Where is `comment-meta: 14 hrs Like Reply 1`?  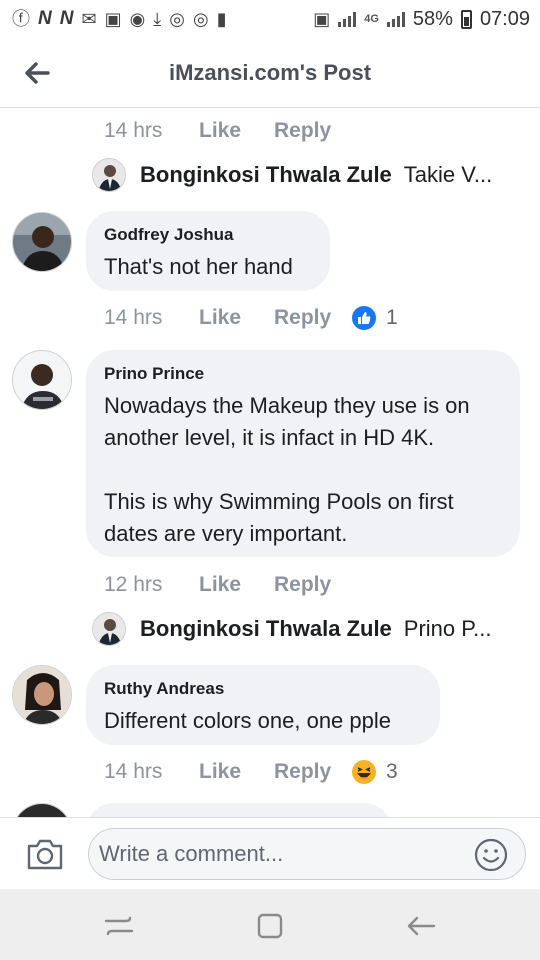 comment-meta: 14 hrs Like Reply 1 is located at coordinates (251, 318).